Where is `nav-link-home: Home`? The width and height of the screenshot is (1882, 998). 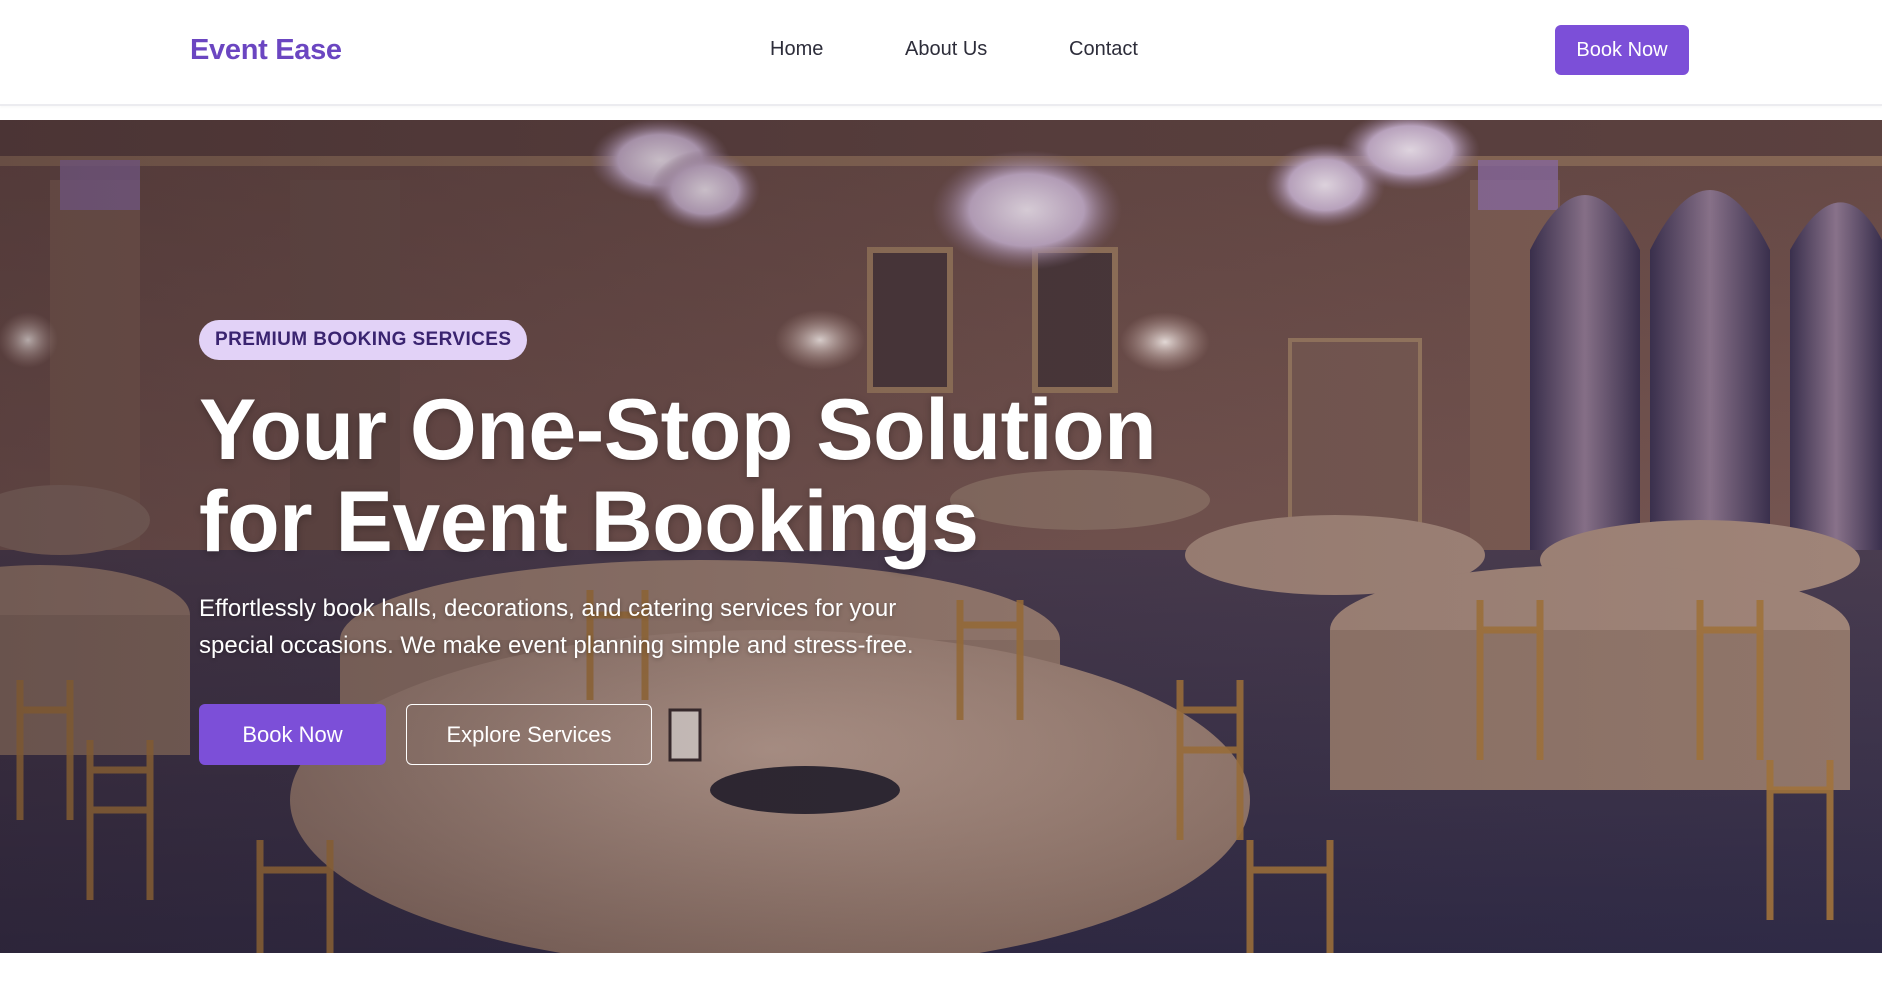
nav-link-home: Home is located at coordinates (796, 49).